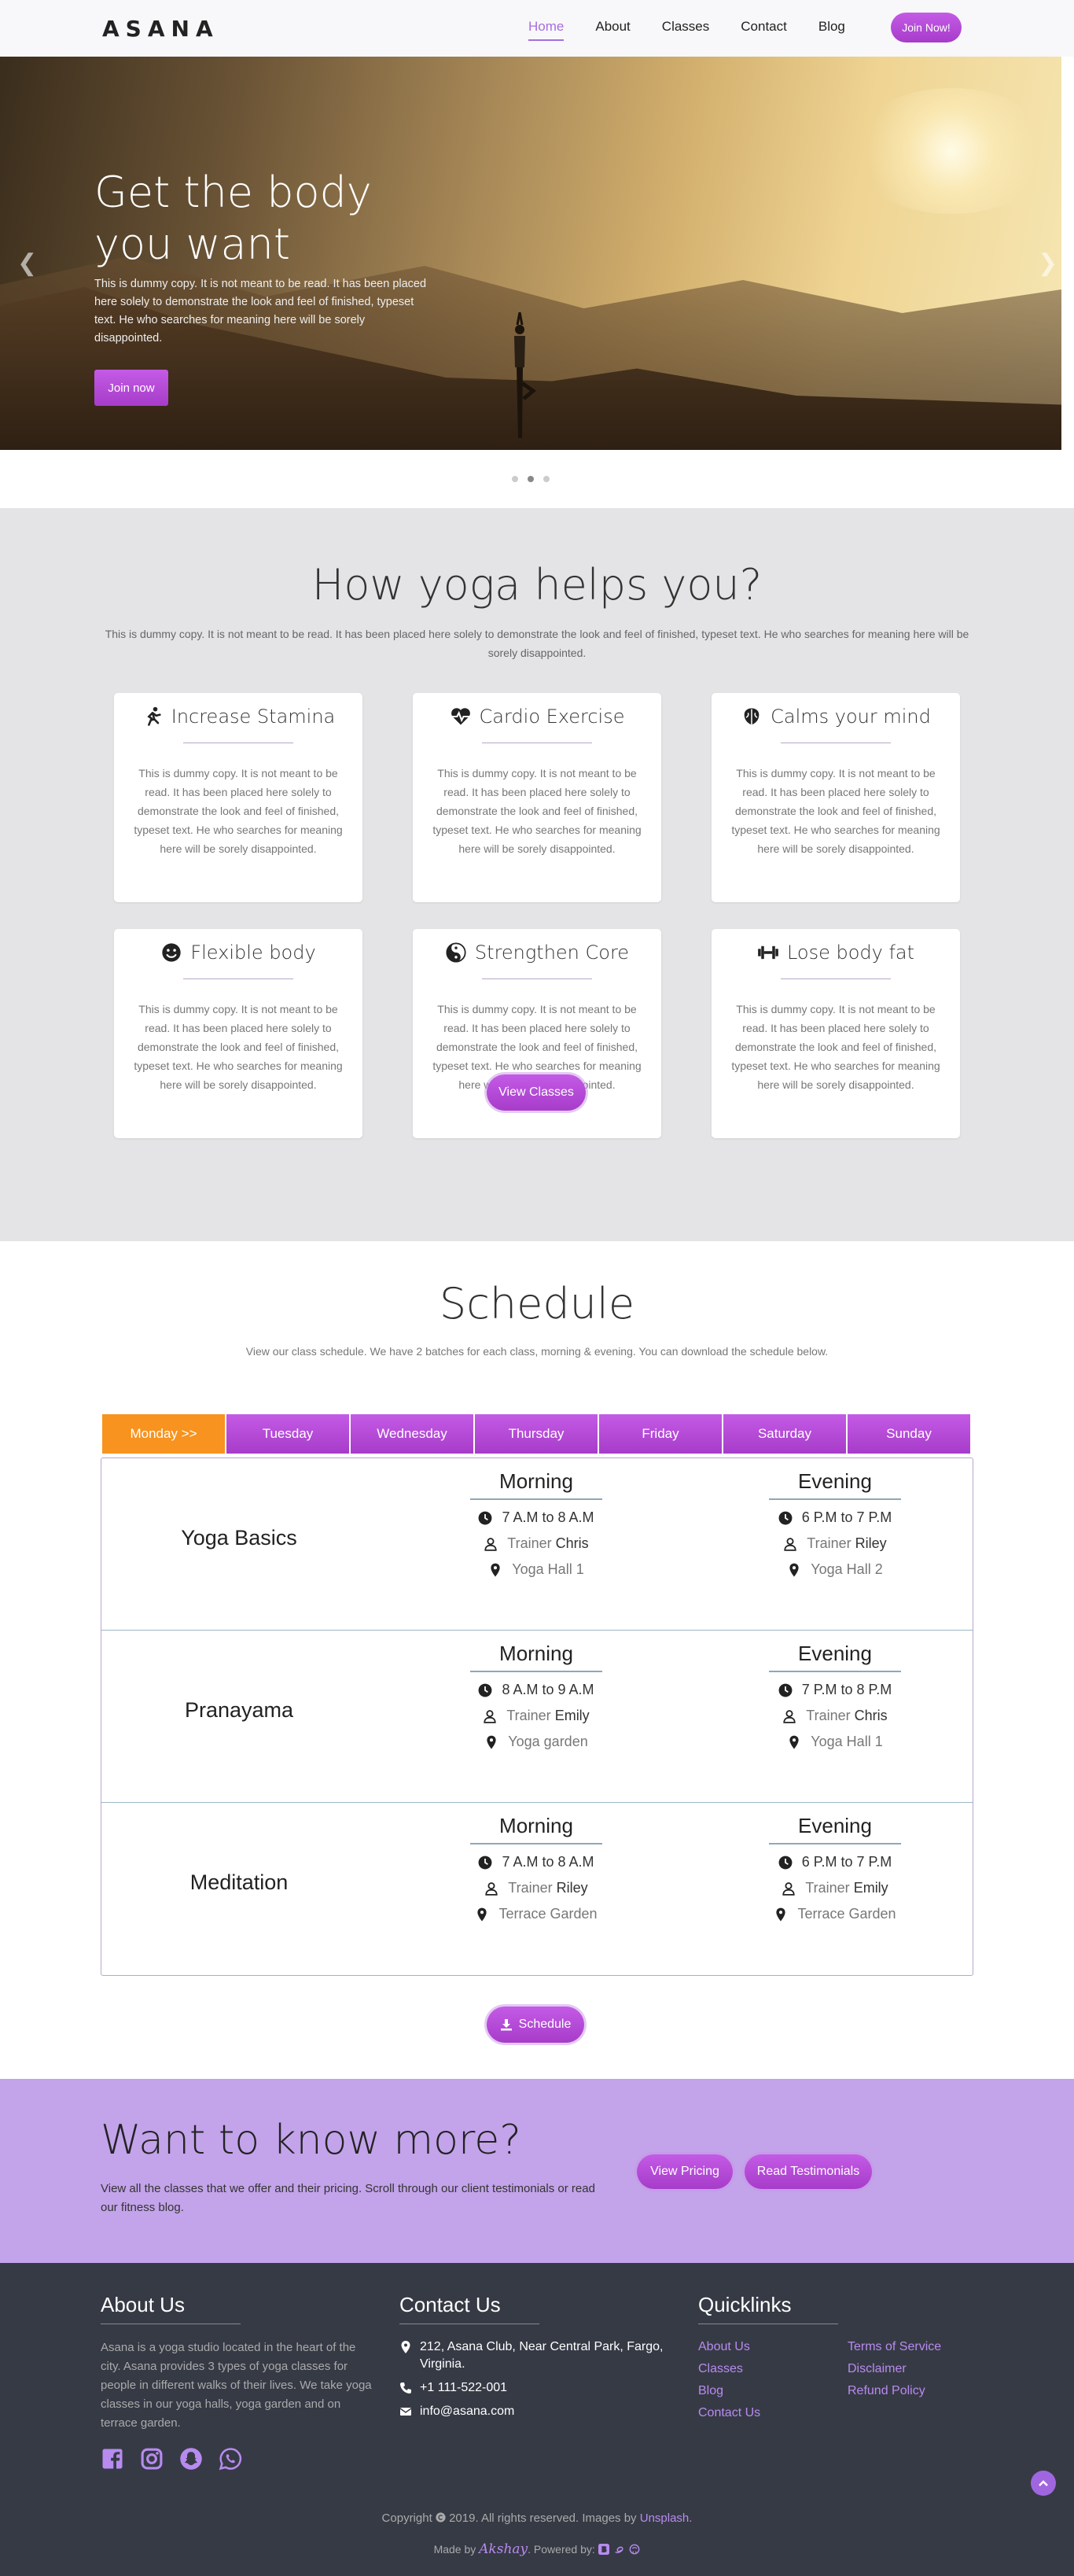 This screenshot has height=2576, width=1074. What do you see at coordinates (851, 717) in the screenshot?
I see `card-title: Calms your mind` at bounding box center [851, 717].